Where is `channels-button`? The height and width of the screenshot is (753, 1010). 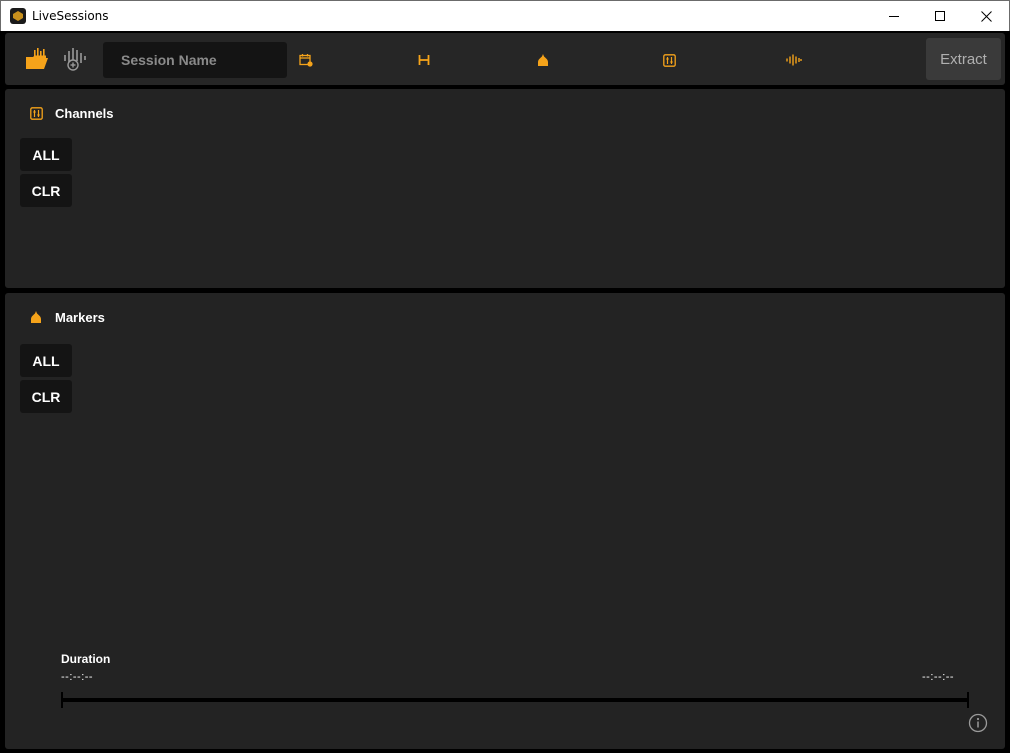 channels-button is located at coordinates (669, 60).